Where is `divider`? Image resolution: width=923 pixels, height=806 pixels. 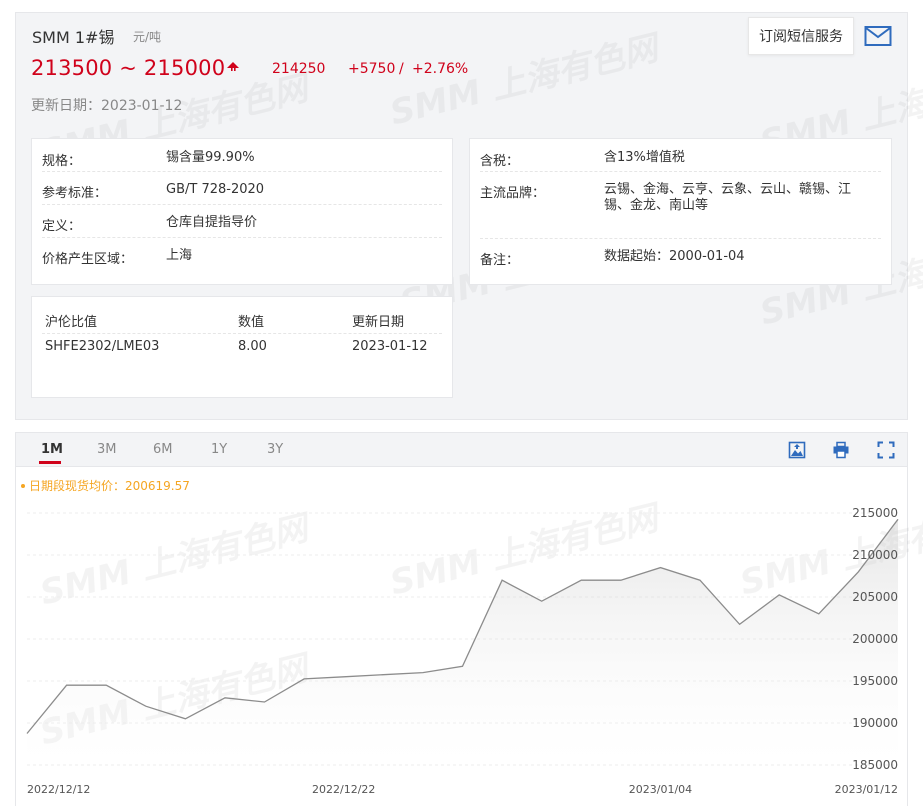 divider is located at coordinates (242, 333).